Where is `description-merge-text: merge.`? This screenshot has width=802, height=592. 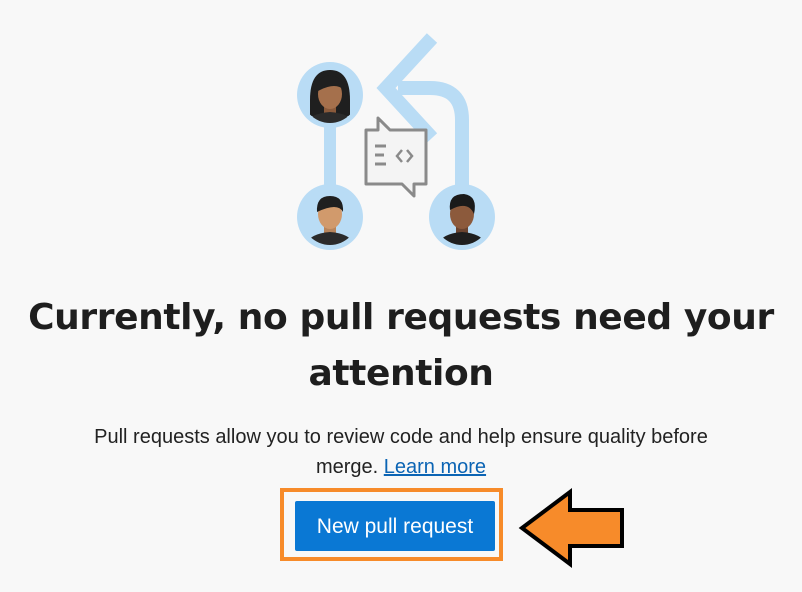 description-merge-text: merge. is located at coordinates (347, 467).